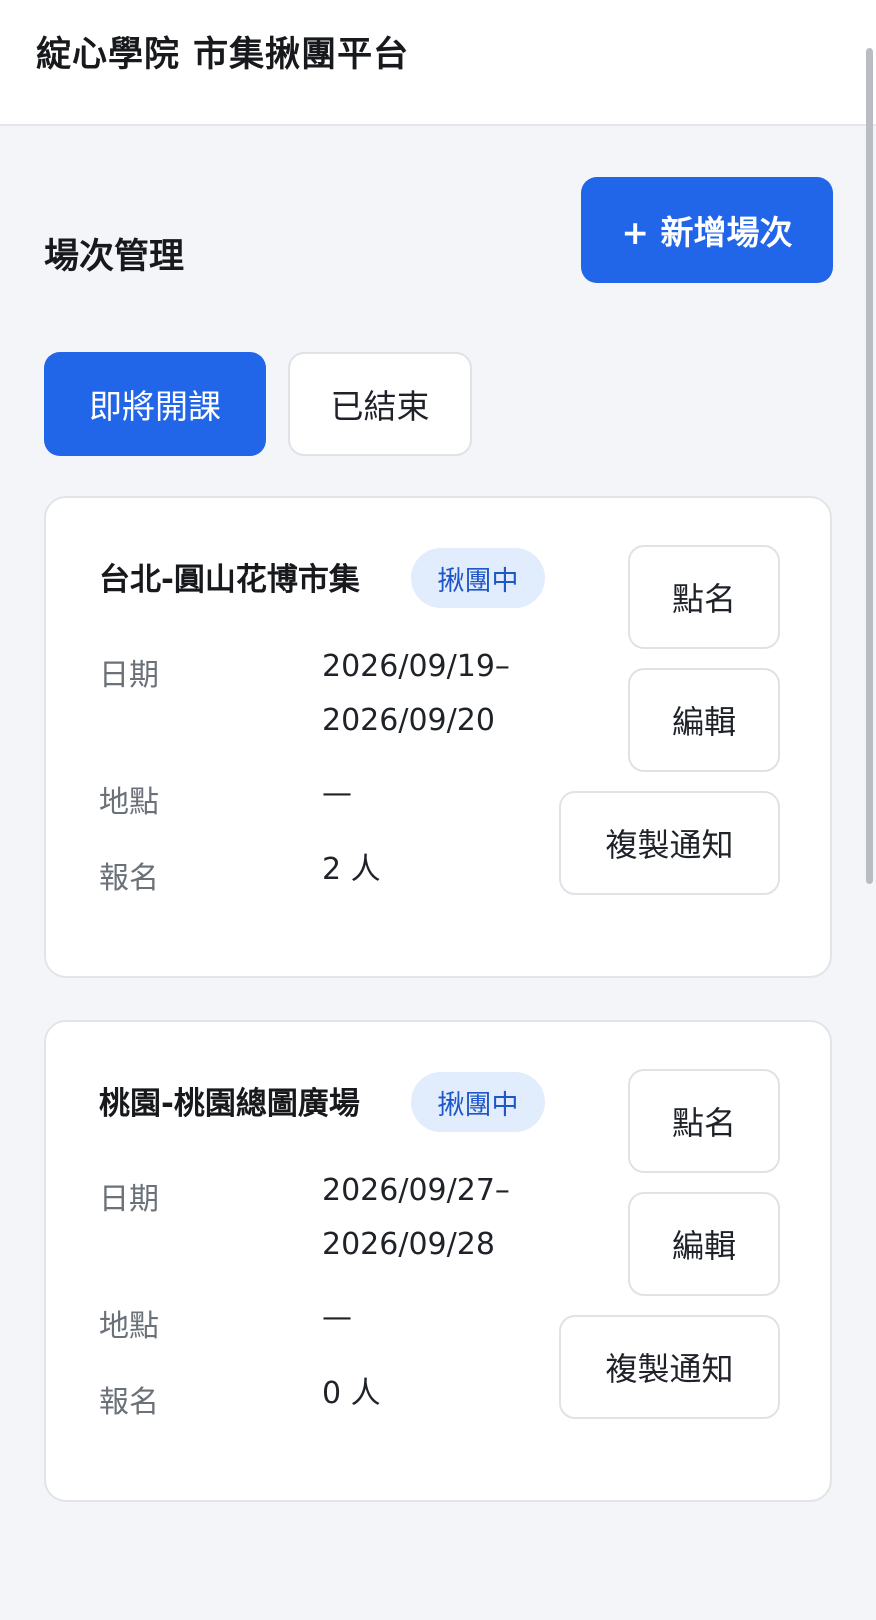 The image size is (876, 1620). Describe the element at coordinates (408, 1244) in the screenshot. I see `date-end-value: 2026/09/28` at that location.